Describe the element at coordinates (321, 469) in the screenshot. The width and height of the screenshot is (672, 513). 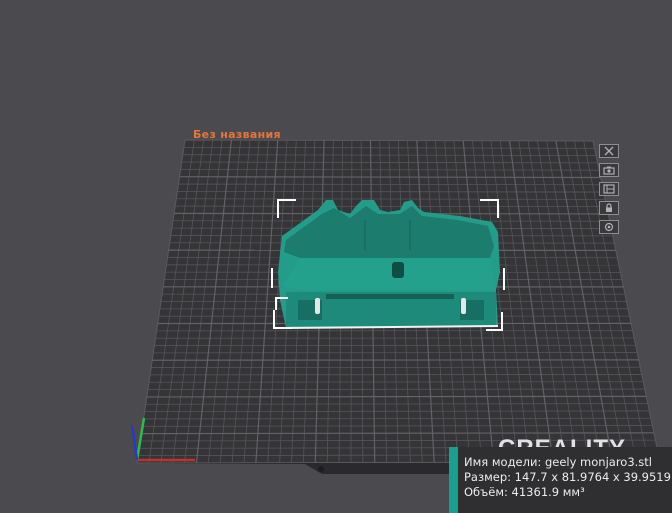
I see `plate-notch` at that location.